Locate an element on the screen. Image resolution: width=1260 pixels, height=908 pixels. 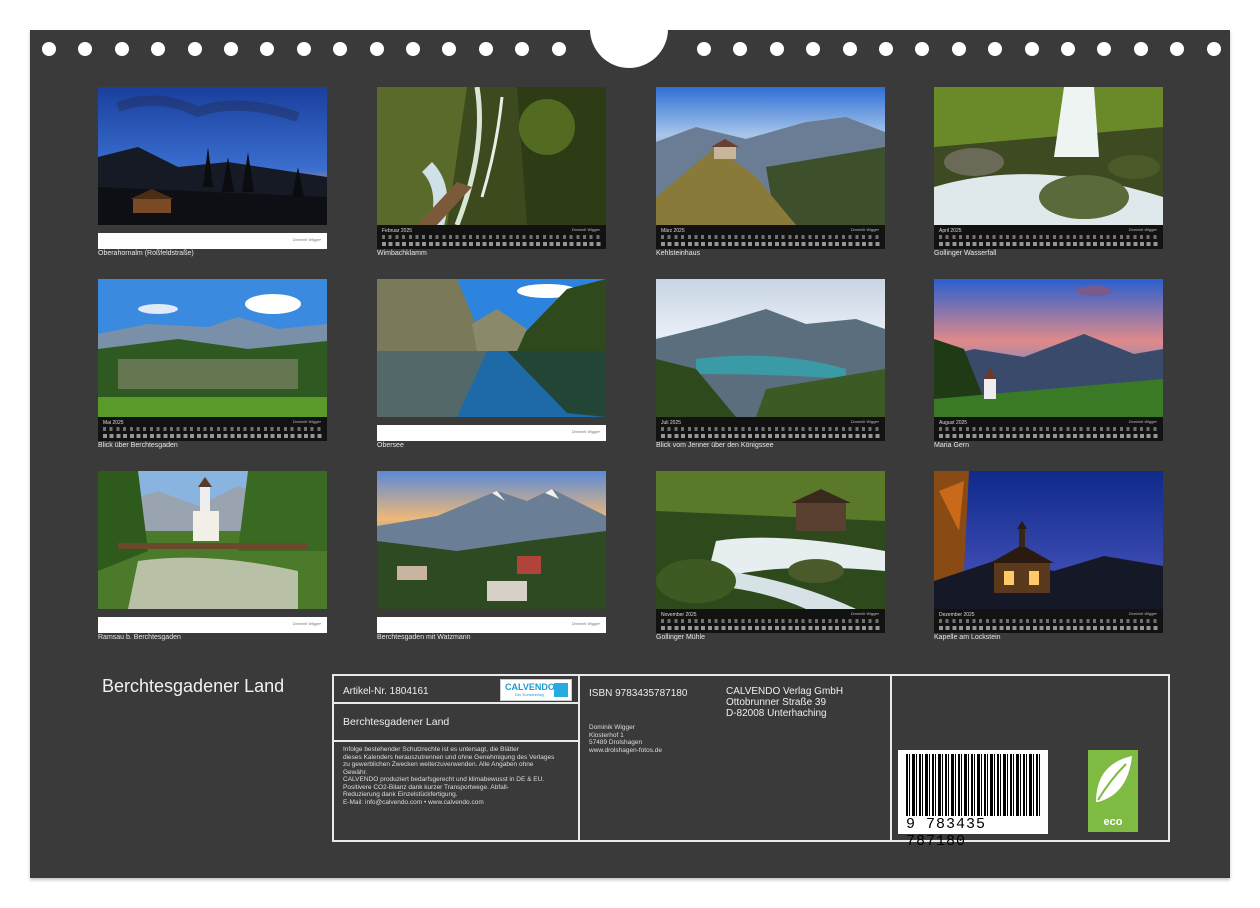
month-strip: November 2025 Dominik Wigger is located at coordinates (770, 621).